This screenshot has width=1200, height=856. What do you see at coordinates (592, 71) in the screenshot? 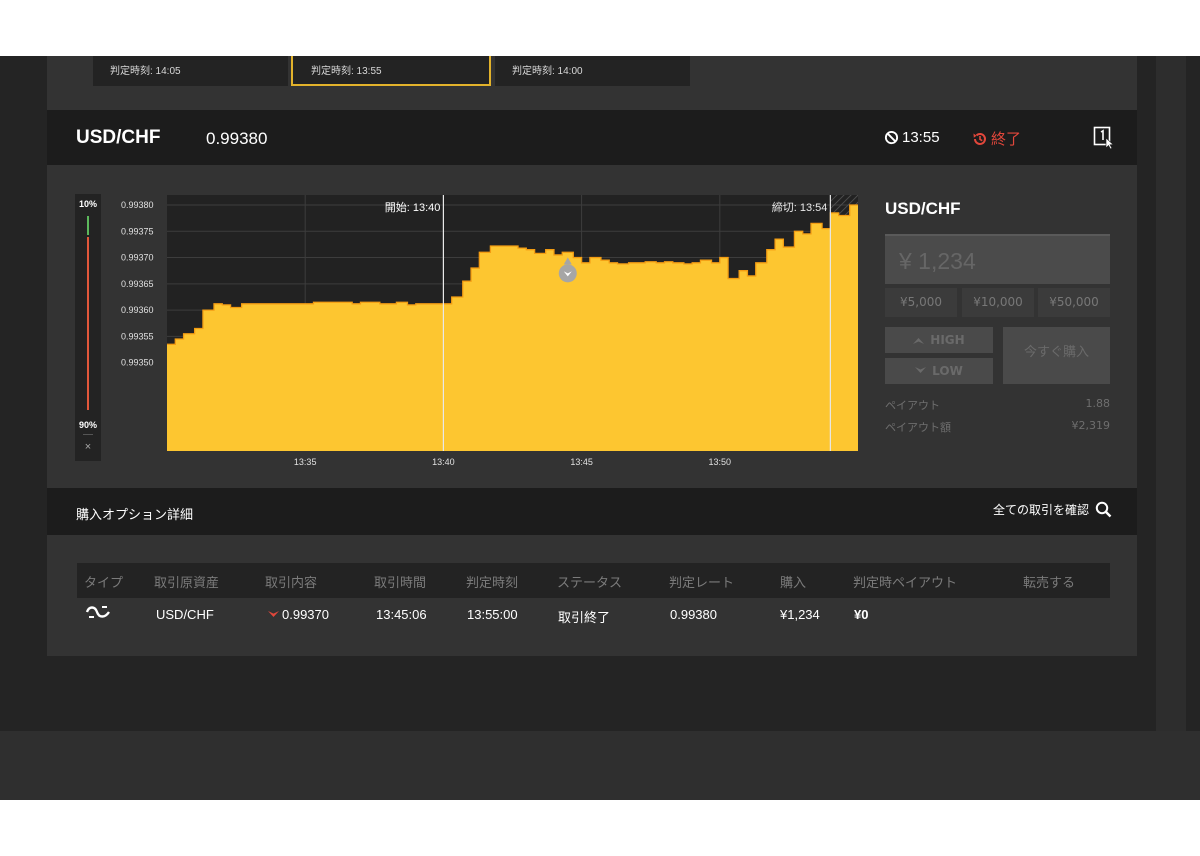
I see `expiry-slot-1400: 判定時刻: 14:00` at bounding box center [592, 71].